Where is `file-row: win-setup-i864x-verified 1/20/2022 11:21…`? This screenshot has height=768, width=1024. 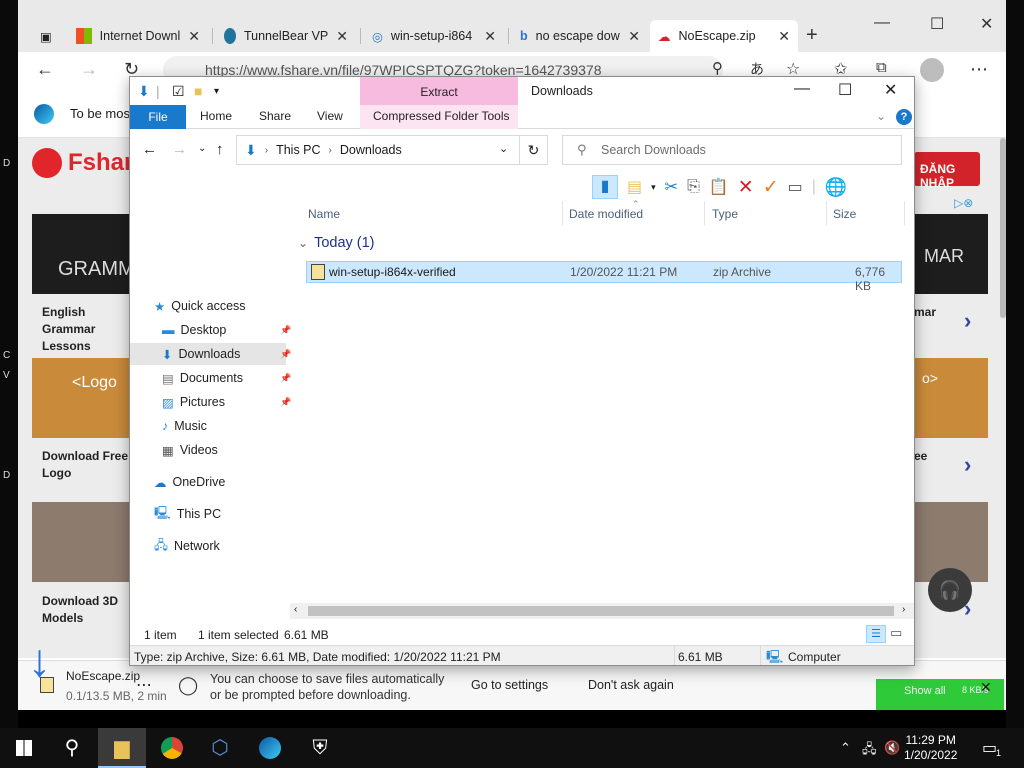
file-row: win-setup-i864x-verified 1/20/2022 11:21… is located at coordinates (604, 277).